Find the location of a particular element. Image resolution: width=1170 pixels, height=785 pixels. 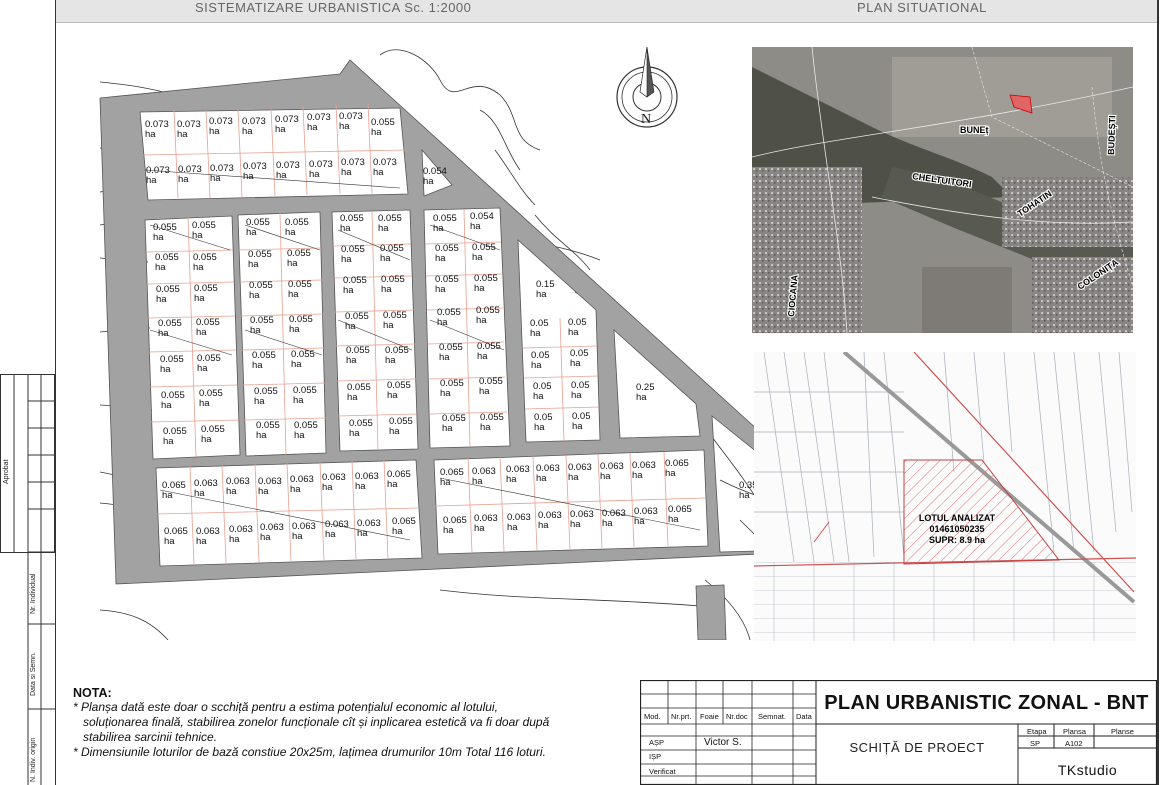

col-nrdoc: Nr.doc is located at coordinates (737, 716).